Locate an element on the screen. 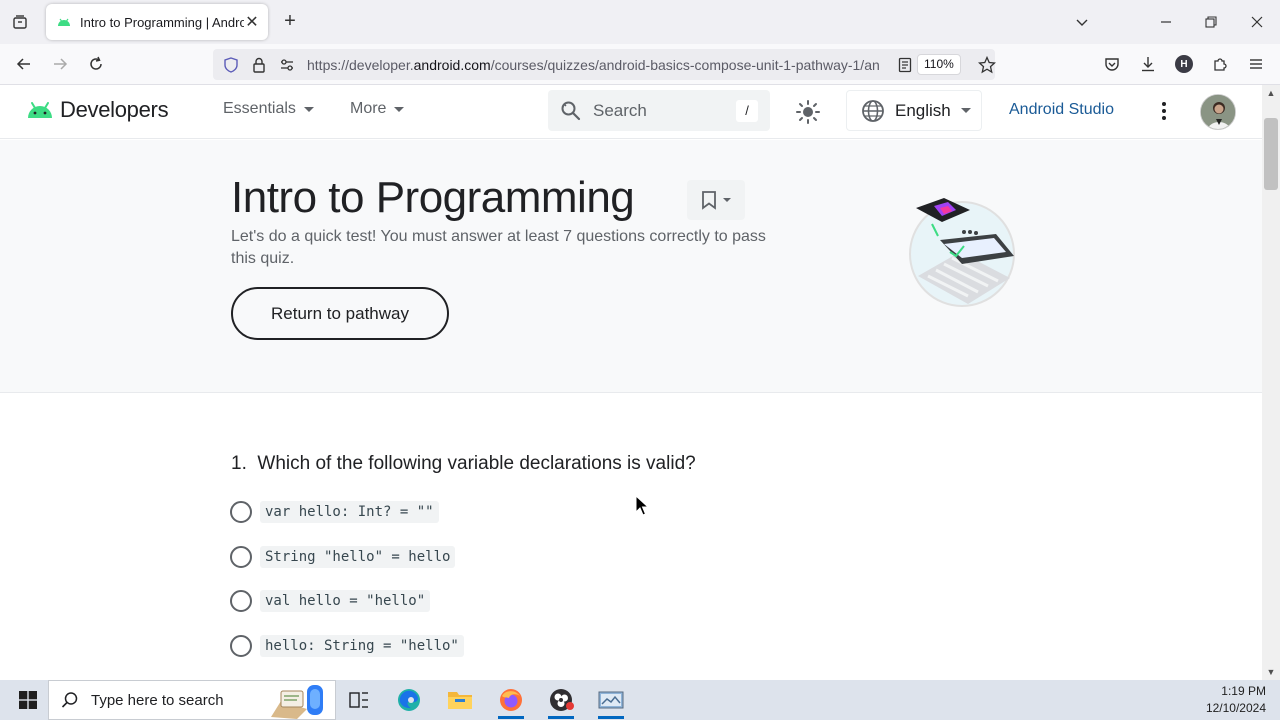 Image resolution: width=1280 pixels, height=720 pixels. answer-option-3: val hello = "hello" is located at coordinates (330, 601).